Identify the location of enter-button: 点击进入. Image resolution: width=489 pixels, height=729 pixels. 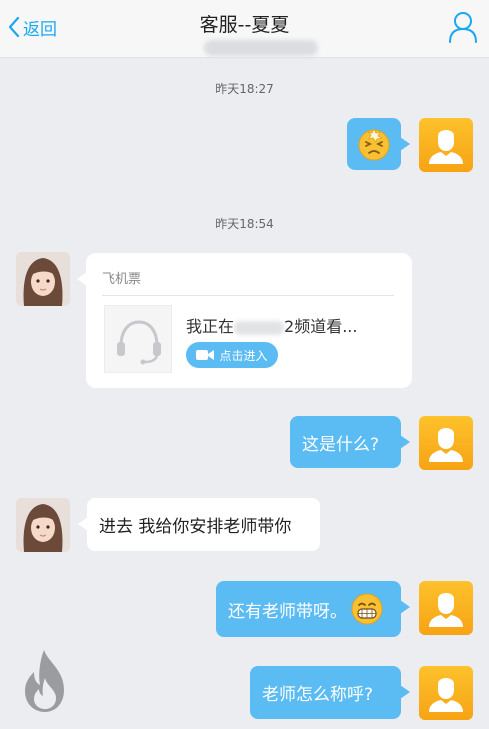
(232, 355).